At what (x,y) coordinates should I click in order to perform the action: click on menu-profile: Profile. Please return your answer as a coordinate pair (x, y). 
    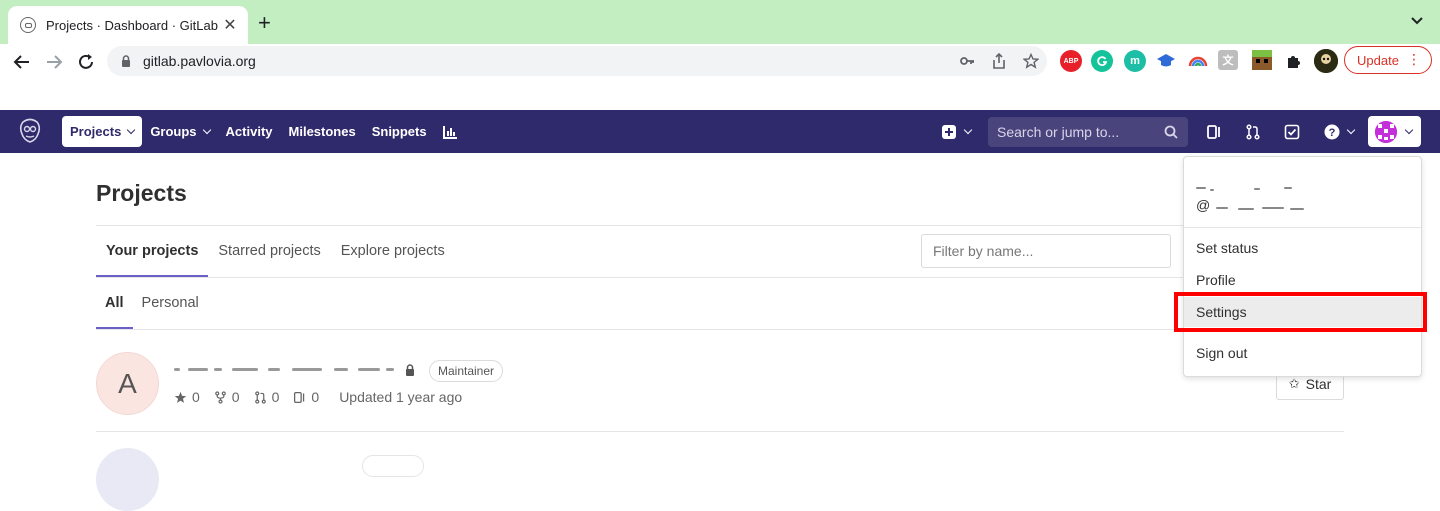
    Looking at the image, I should click on (1302, 280).